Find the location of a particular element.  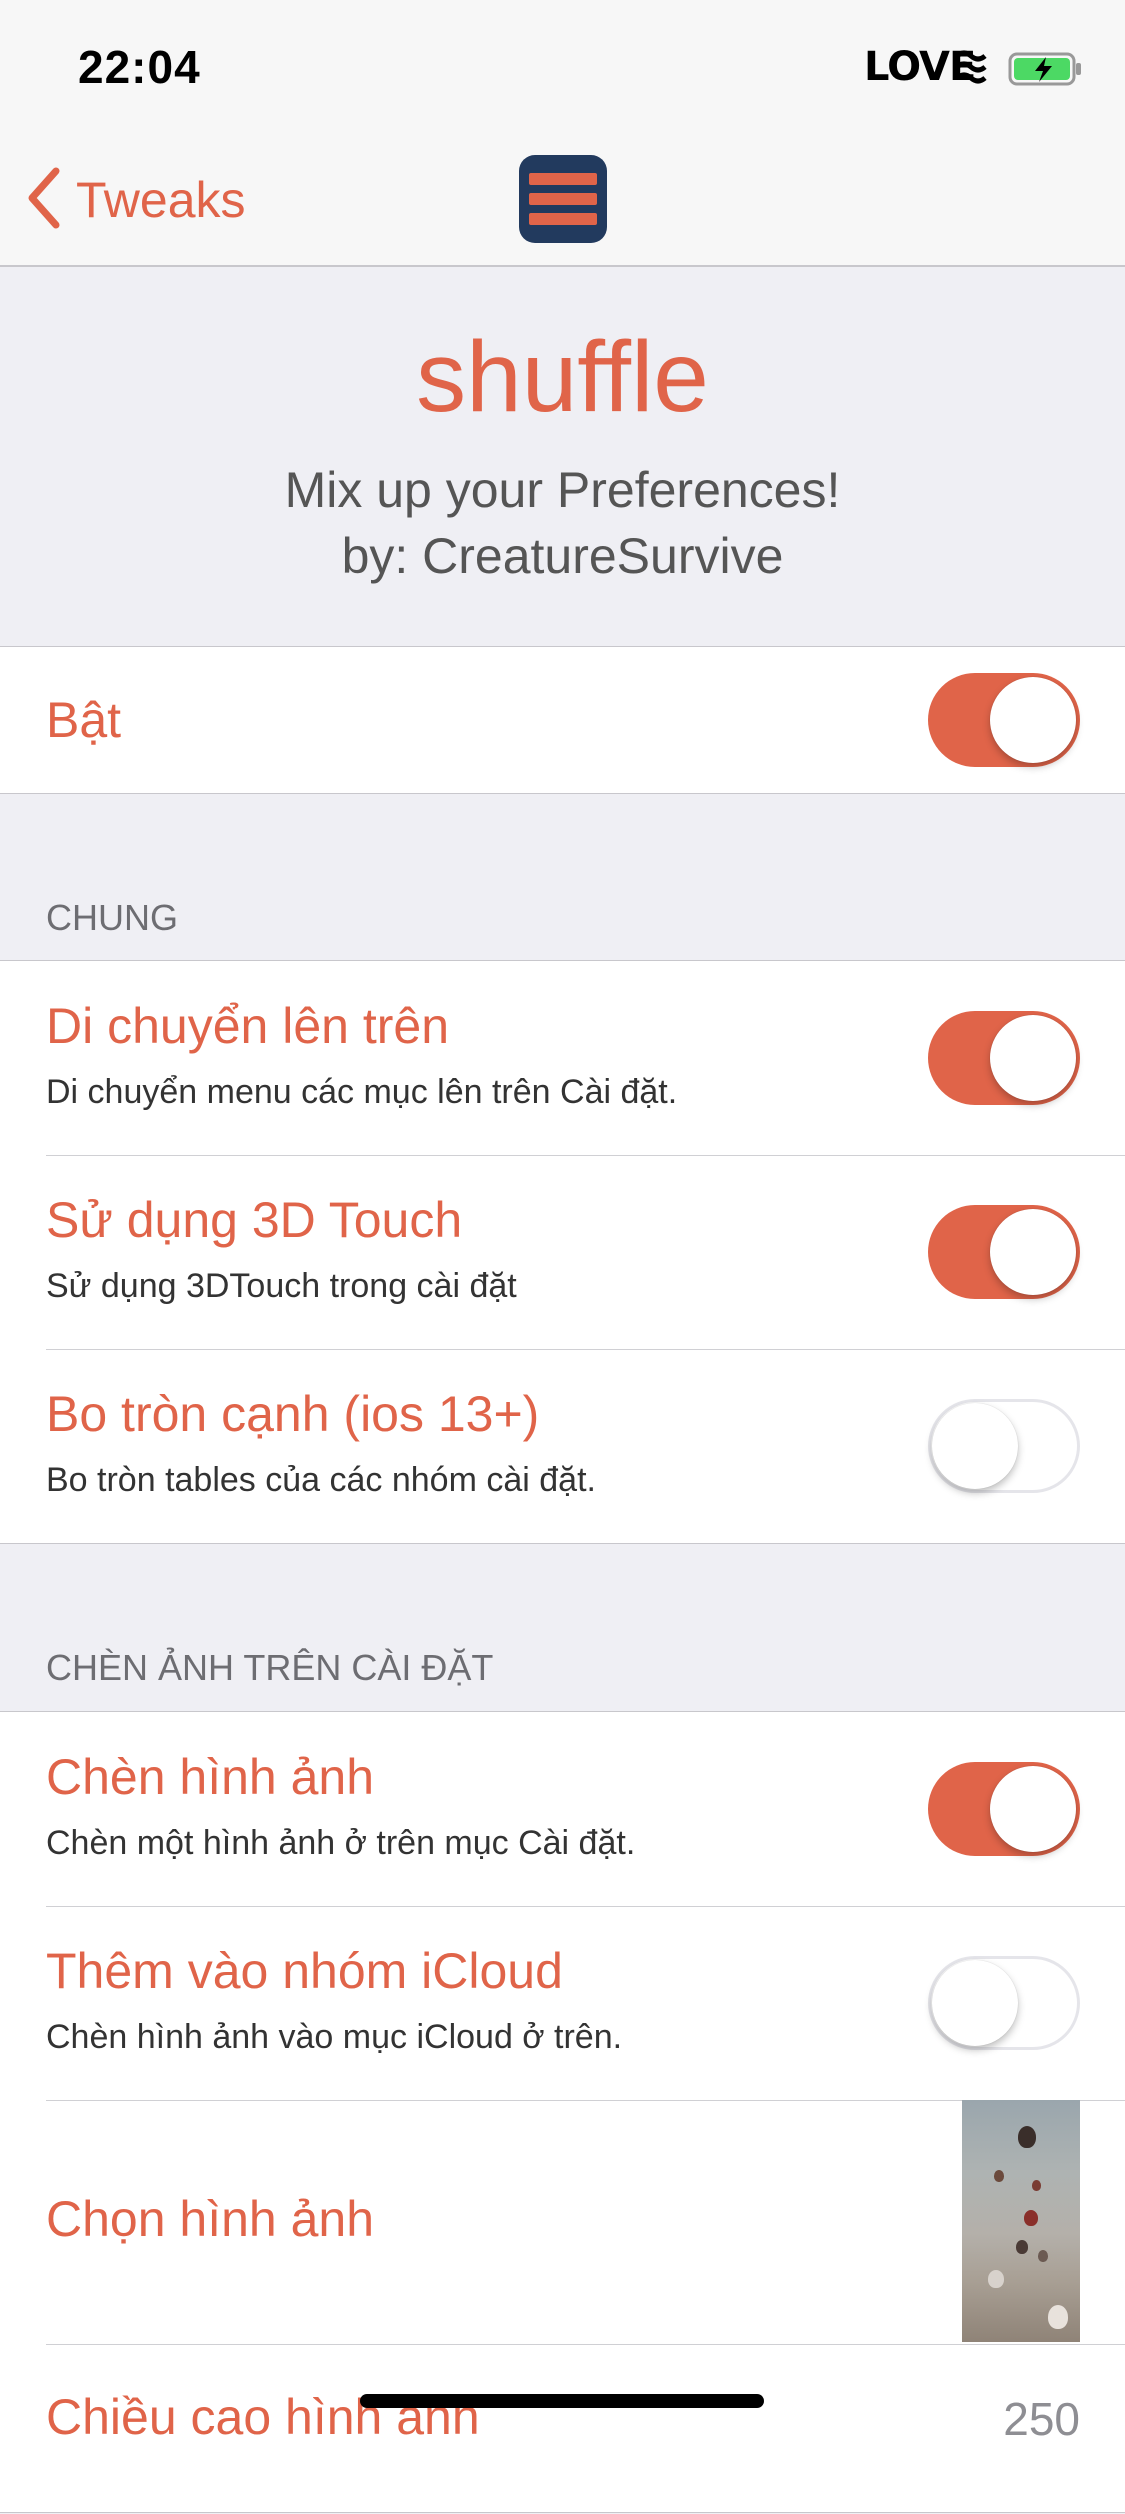

chevron-left-icon is located at coordinates (44, 200).